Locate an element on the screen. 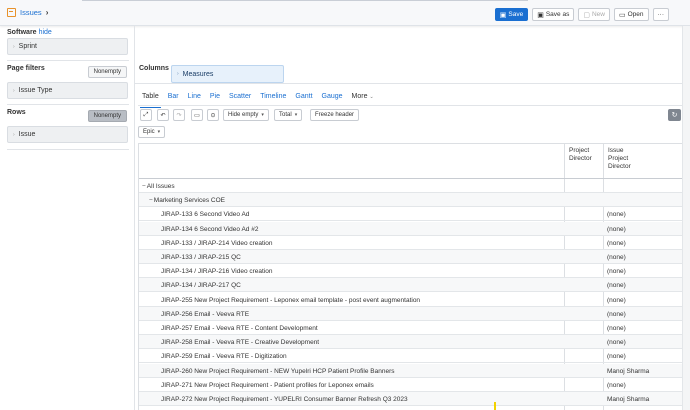 The width and height of the screenshot is (690, 410). divider is located at coordinates (68, 60).